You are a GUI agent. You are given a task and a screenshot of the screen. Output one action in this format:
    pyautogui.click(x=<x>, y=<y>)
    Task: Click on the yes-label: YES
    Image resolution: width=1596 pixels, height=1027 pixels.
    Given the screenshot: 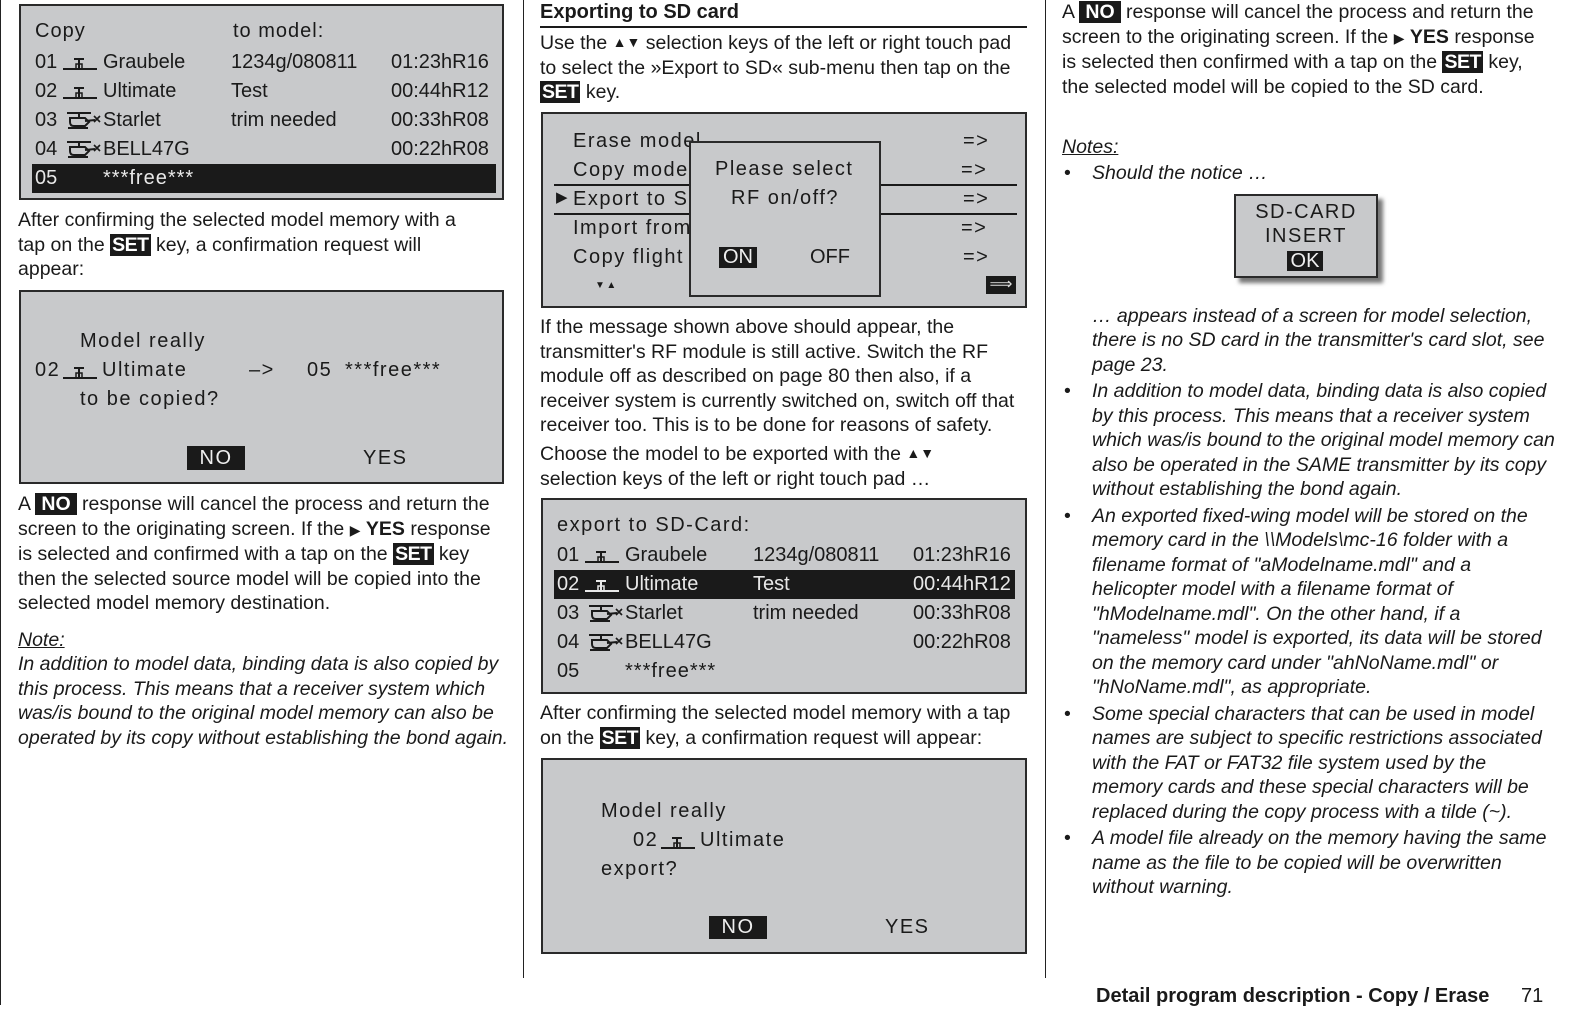 What is the action you would take?
    pyautogui.click(x=1429, y=36)
    